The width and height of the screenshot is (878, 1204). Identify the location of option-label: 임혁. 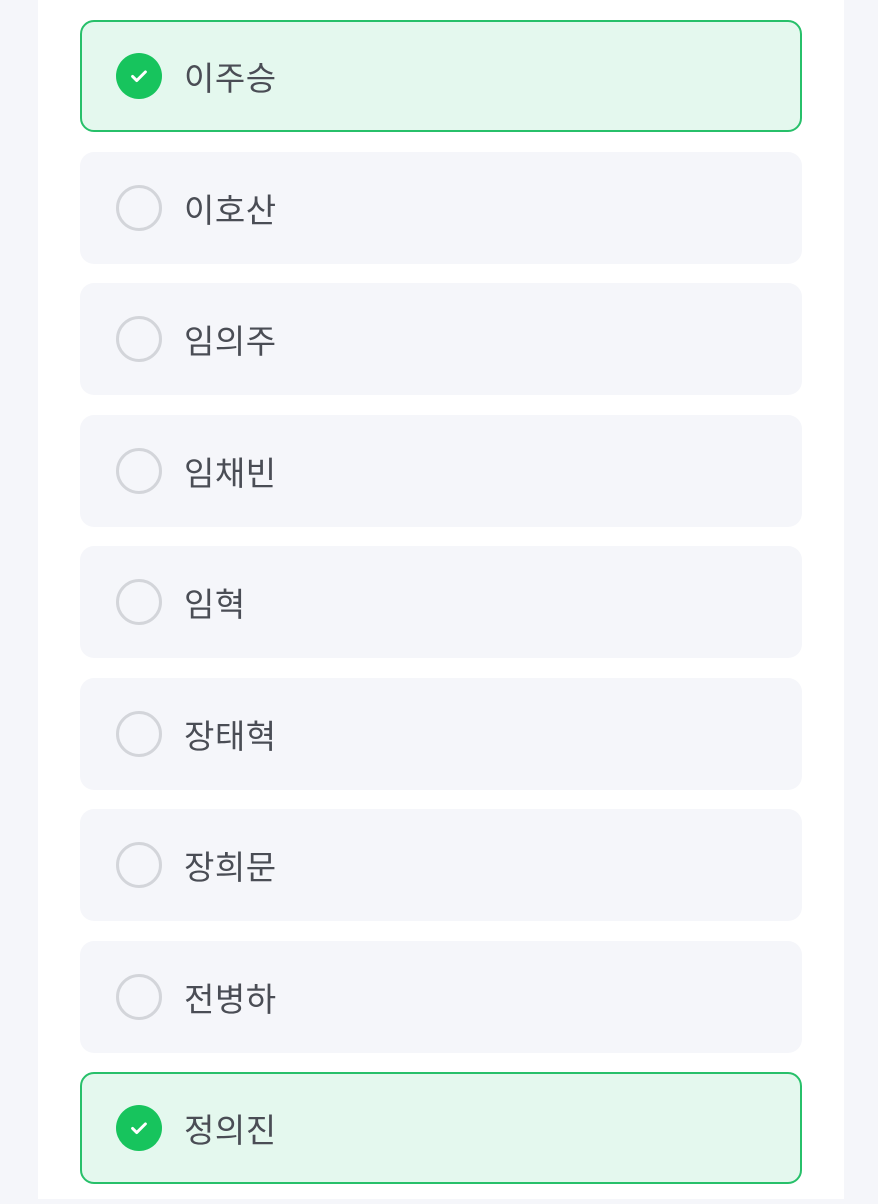
(215, 604).